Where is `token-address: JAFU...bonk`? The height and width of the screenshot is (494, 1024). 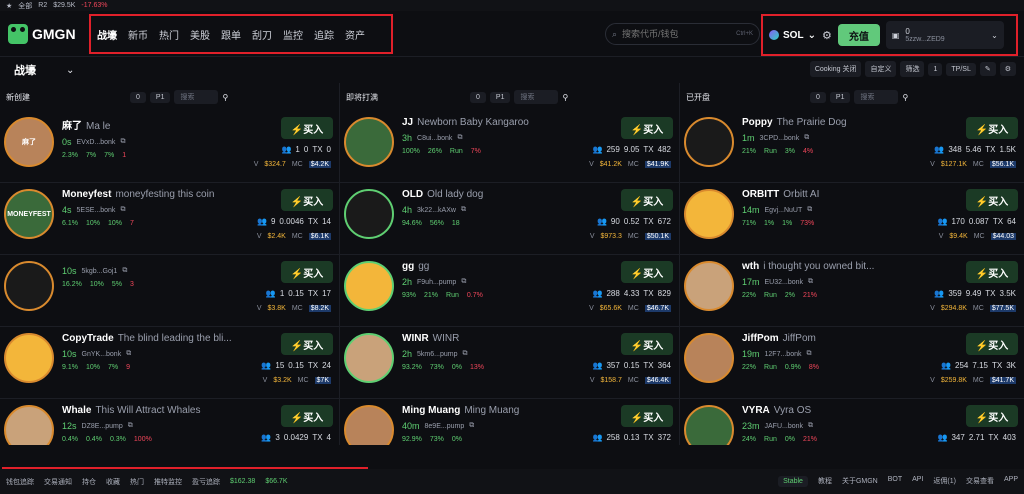
token-address: JAFU...bonk is located at coordinates (784, 426).